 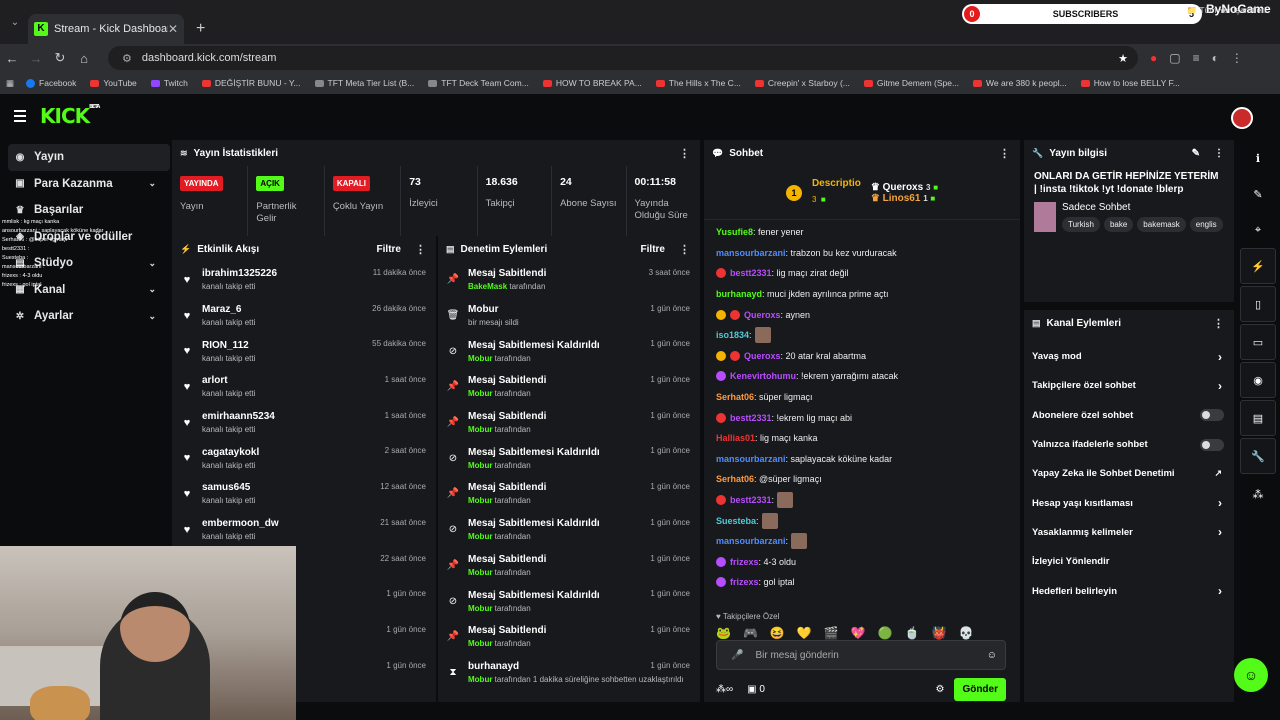 I want to click on broadcast-icon: ◉, so click(x=1258, y=380).